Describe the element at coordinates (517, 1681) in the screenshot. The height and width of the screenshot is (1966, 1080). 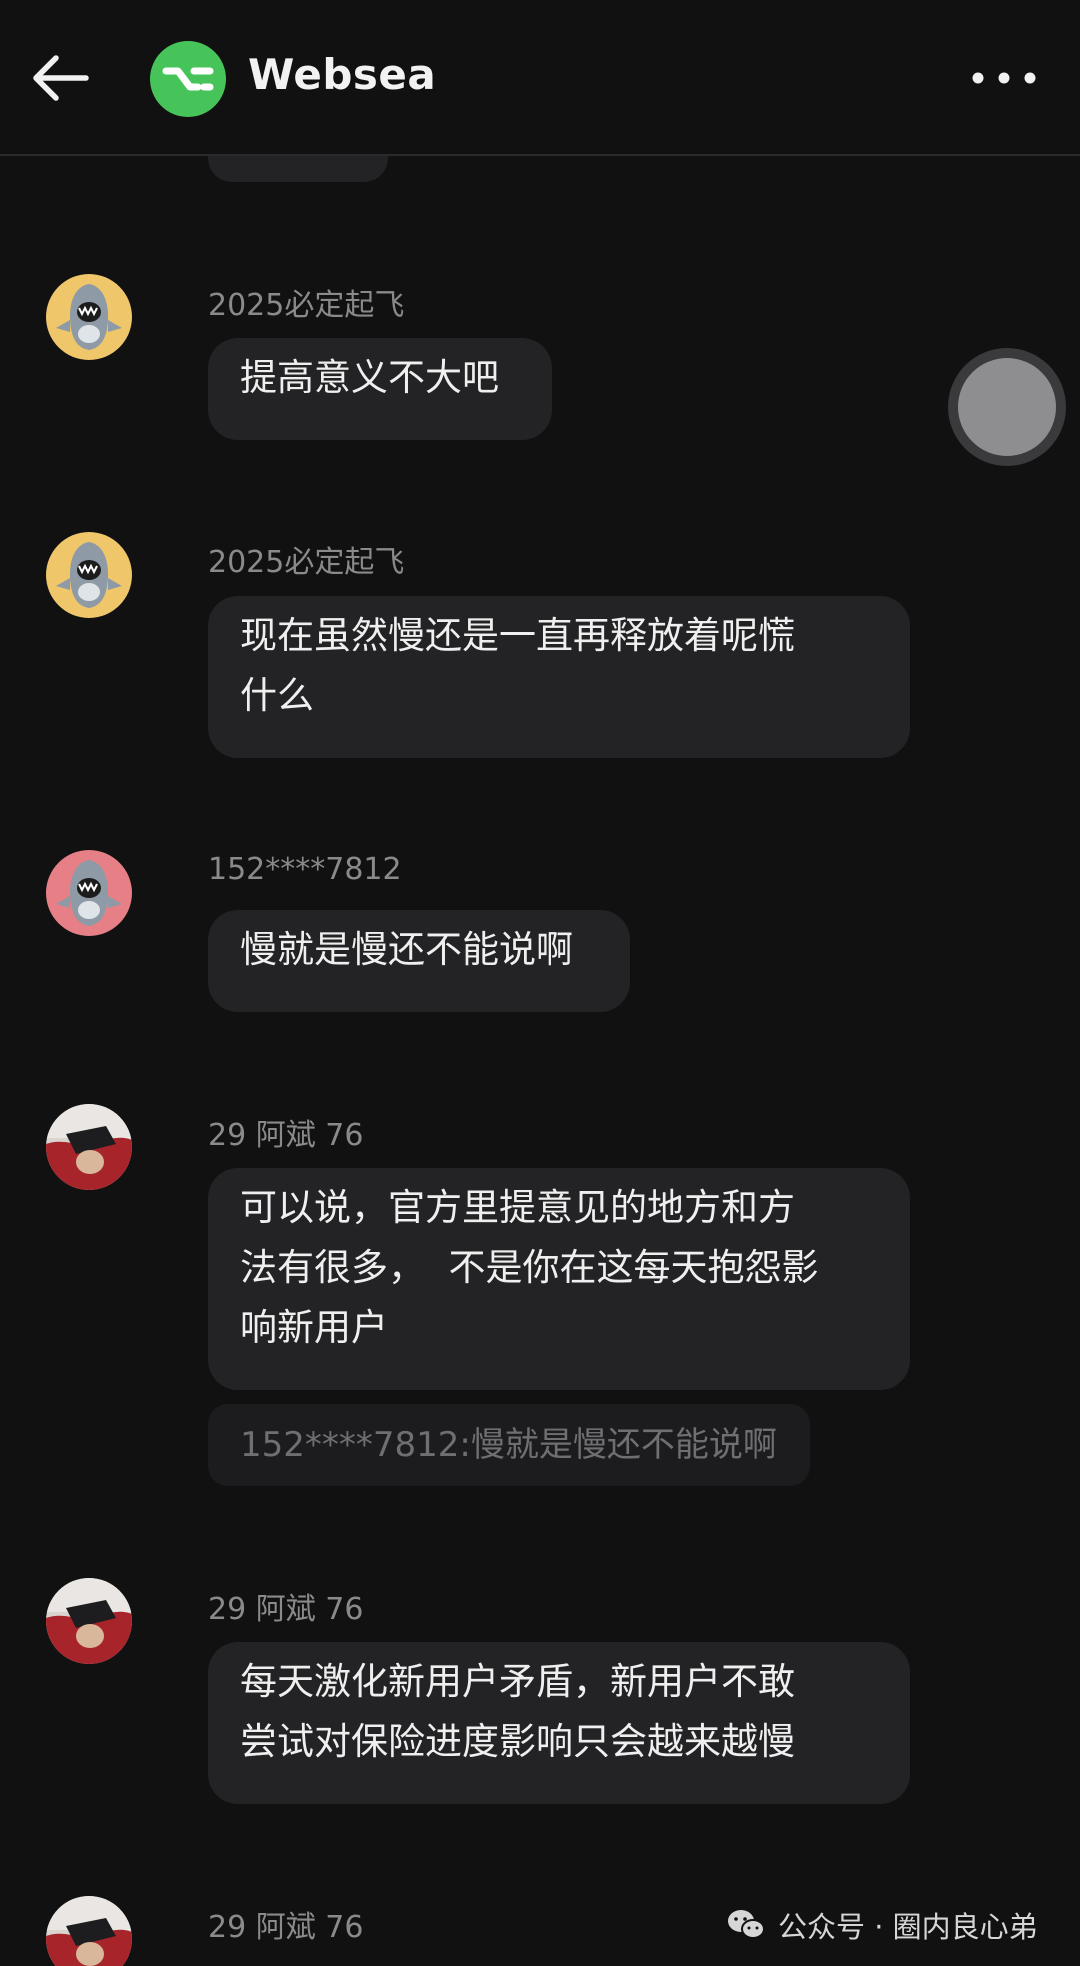
I see `message-text-line: 每天激化新用户矛盾，新用户不敢` at that location.